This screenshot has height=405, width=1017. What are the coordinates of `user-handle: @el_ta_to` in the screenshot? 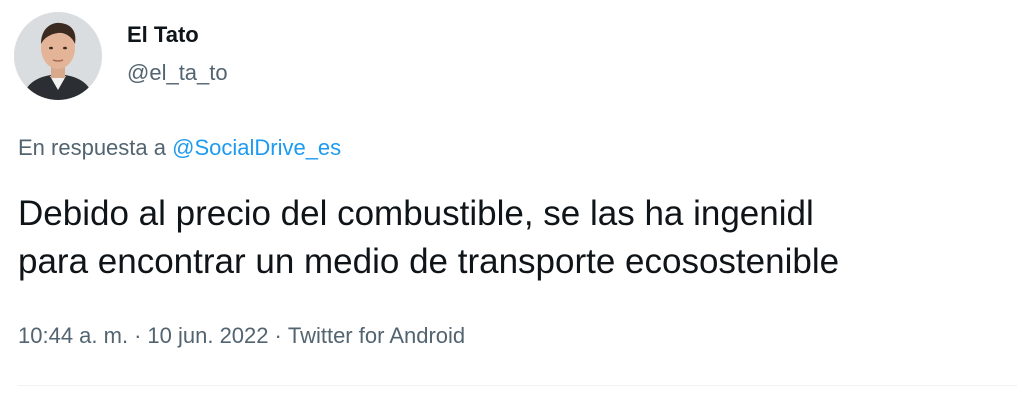 It's located at (177, 73).